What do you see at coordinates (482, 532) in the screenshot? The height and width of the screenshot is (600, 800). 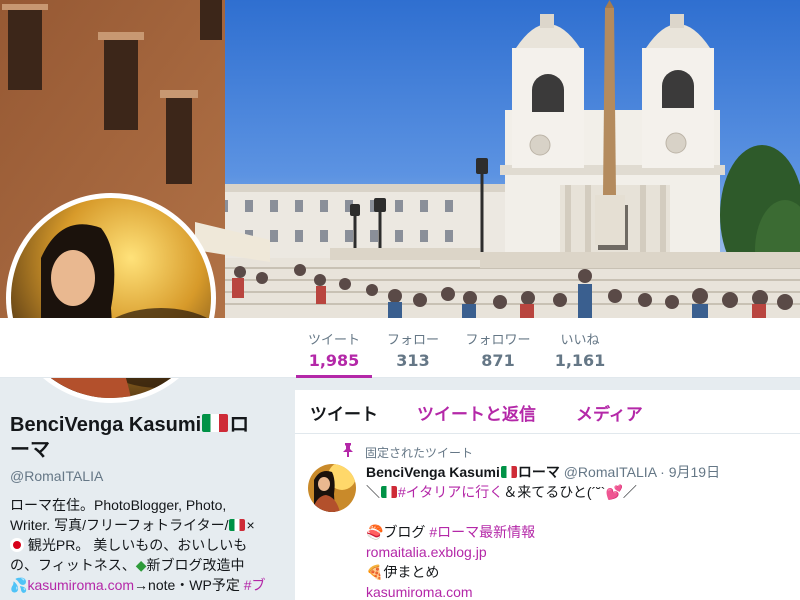 I see `tweet-hashtag-rome: #ローマ最新情報` at bounding box center [482, 532].